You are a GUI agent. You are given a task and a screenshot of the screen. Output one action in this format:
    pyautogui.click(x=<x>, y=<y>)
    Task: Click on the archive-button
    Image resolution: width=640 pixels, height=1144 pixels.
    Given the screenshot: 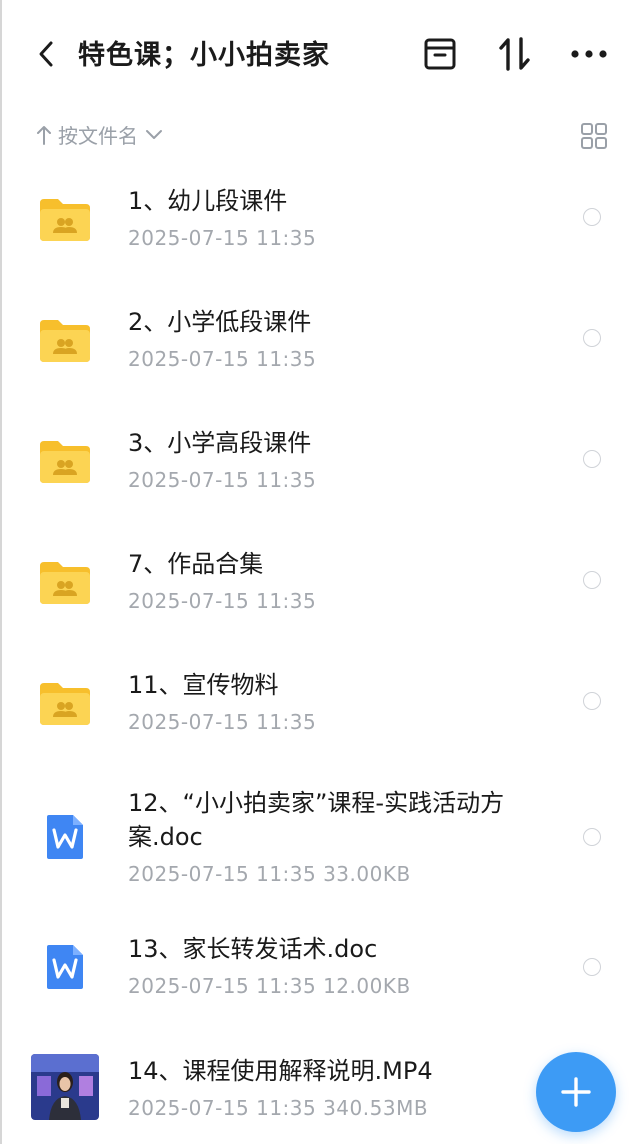 What is the action you would take?
    pyautogui.click(x=440, y=54)
    